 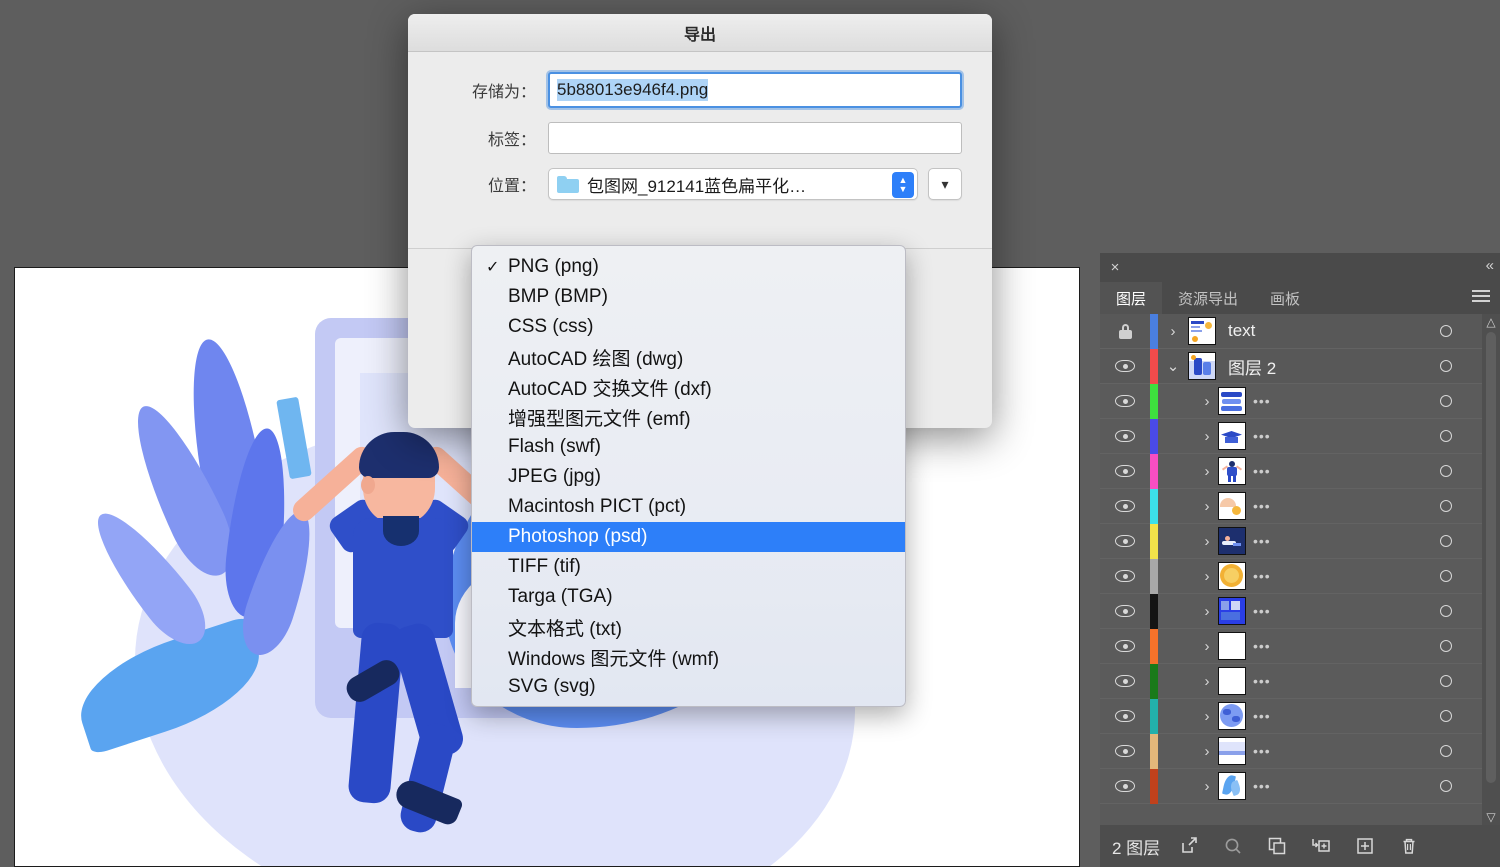 I want to click on save-as-input: 5b88013e946f4.png, so click(x=755, y=90).